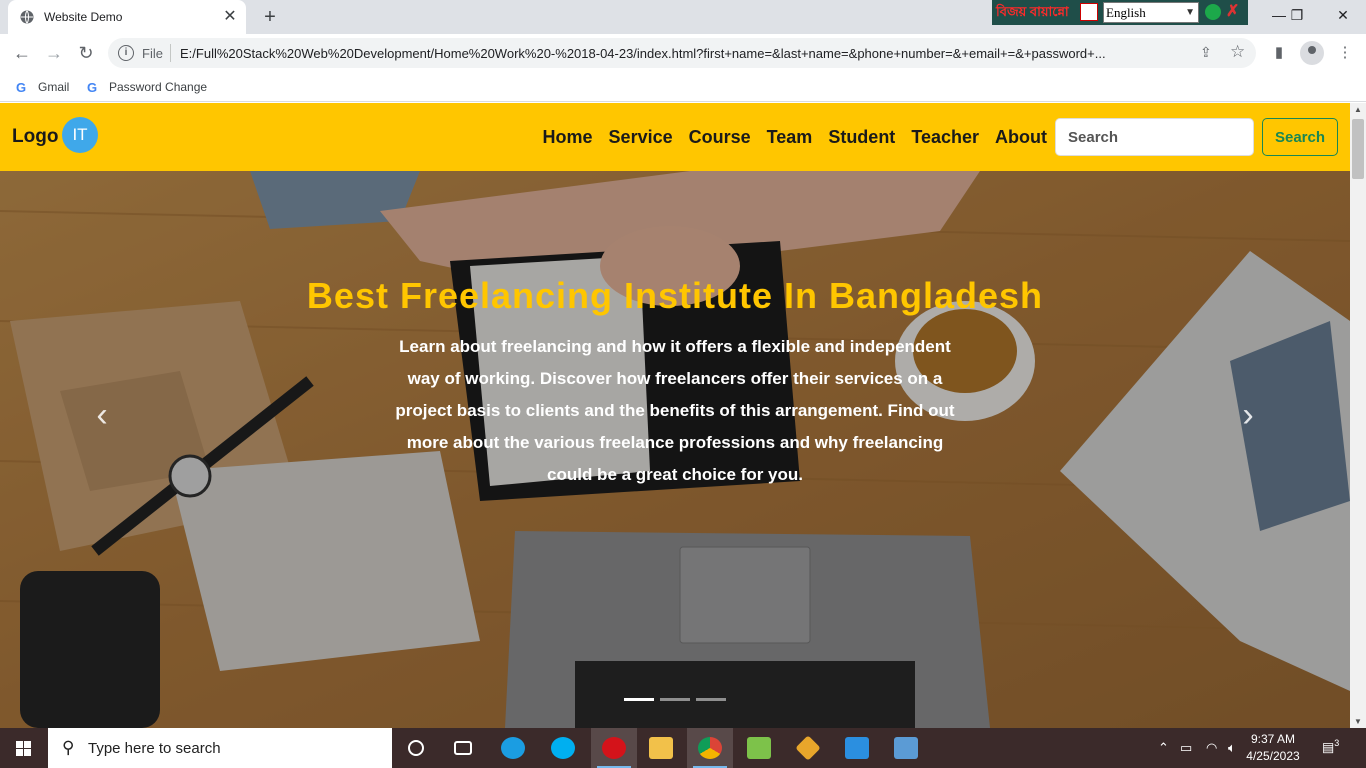 This screenshot has width=1366, height=768. Describe the element at coordinates (945, 137) in the screenshot. I see `nav-link-teacher: Teacher` at that location.